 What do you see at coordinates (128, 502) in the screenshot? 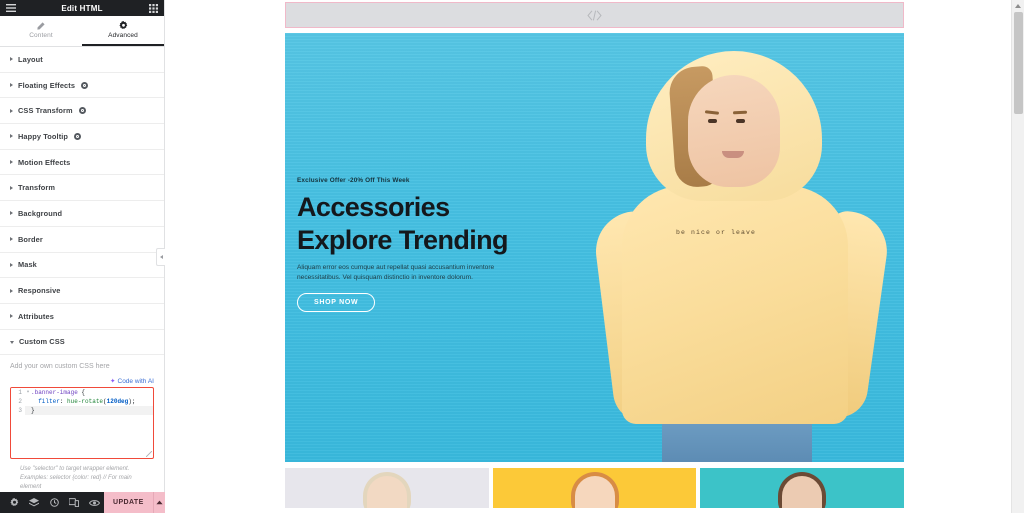
I see `update-button: UPDATE` at bounding box center [128, 502].